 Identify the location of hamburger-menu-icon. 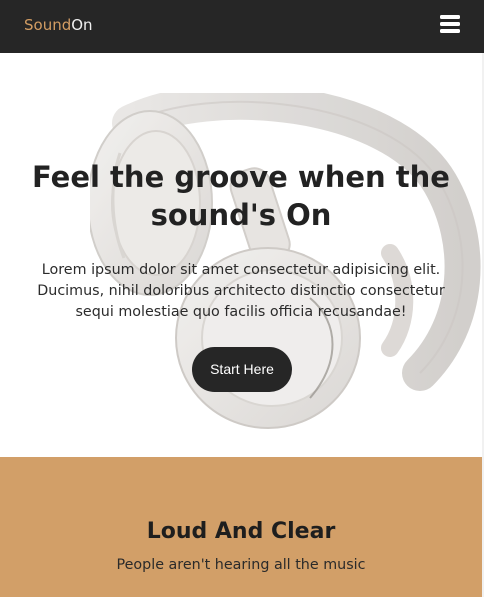
(450, 24).